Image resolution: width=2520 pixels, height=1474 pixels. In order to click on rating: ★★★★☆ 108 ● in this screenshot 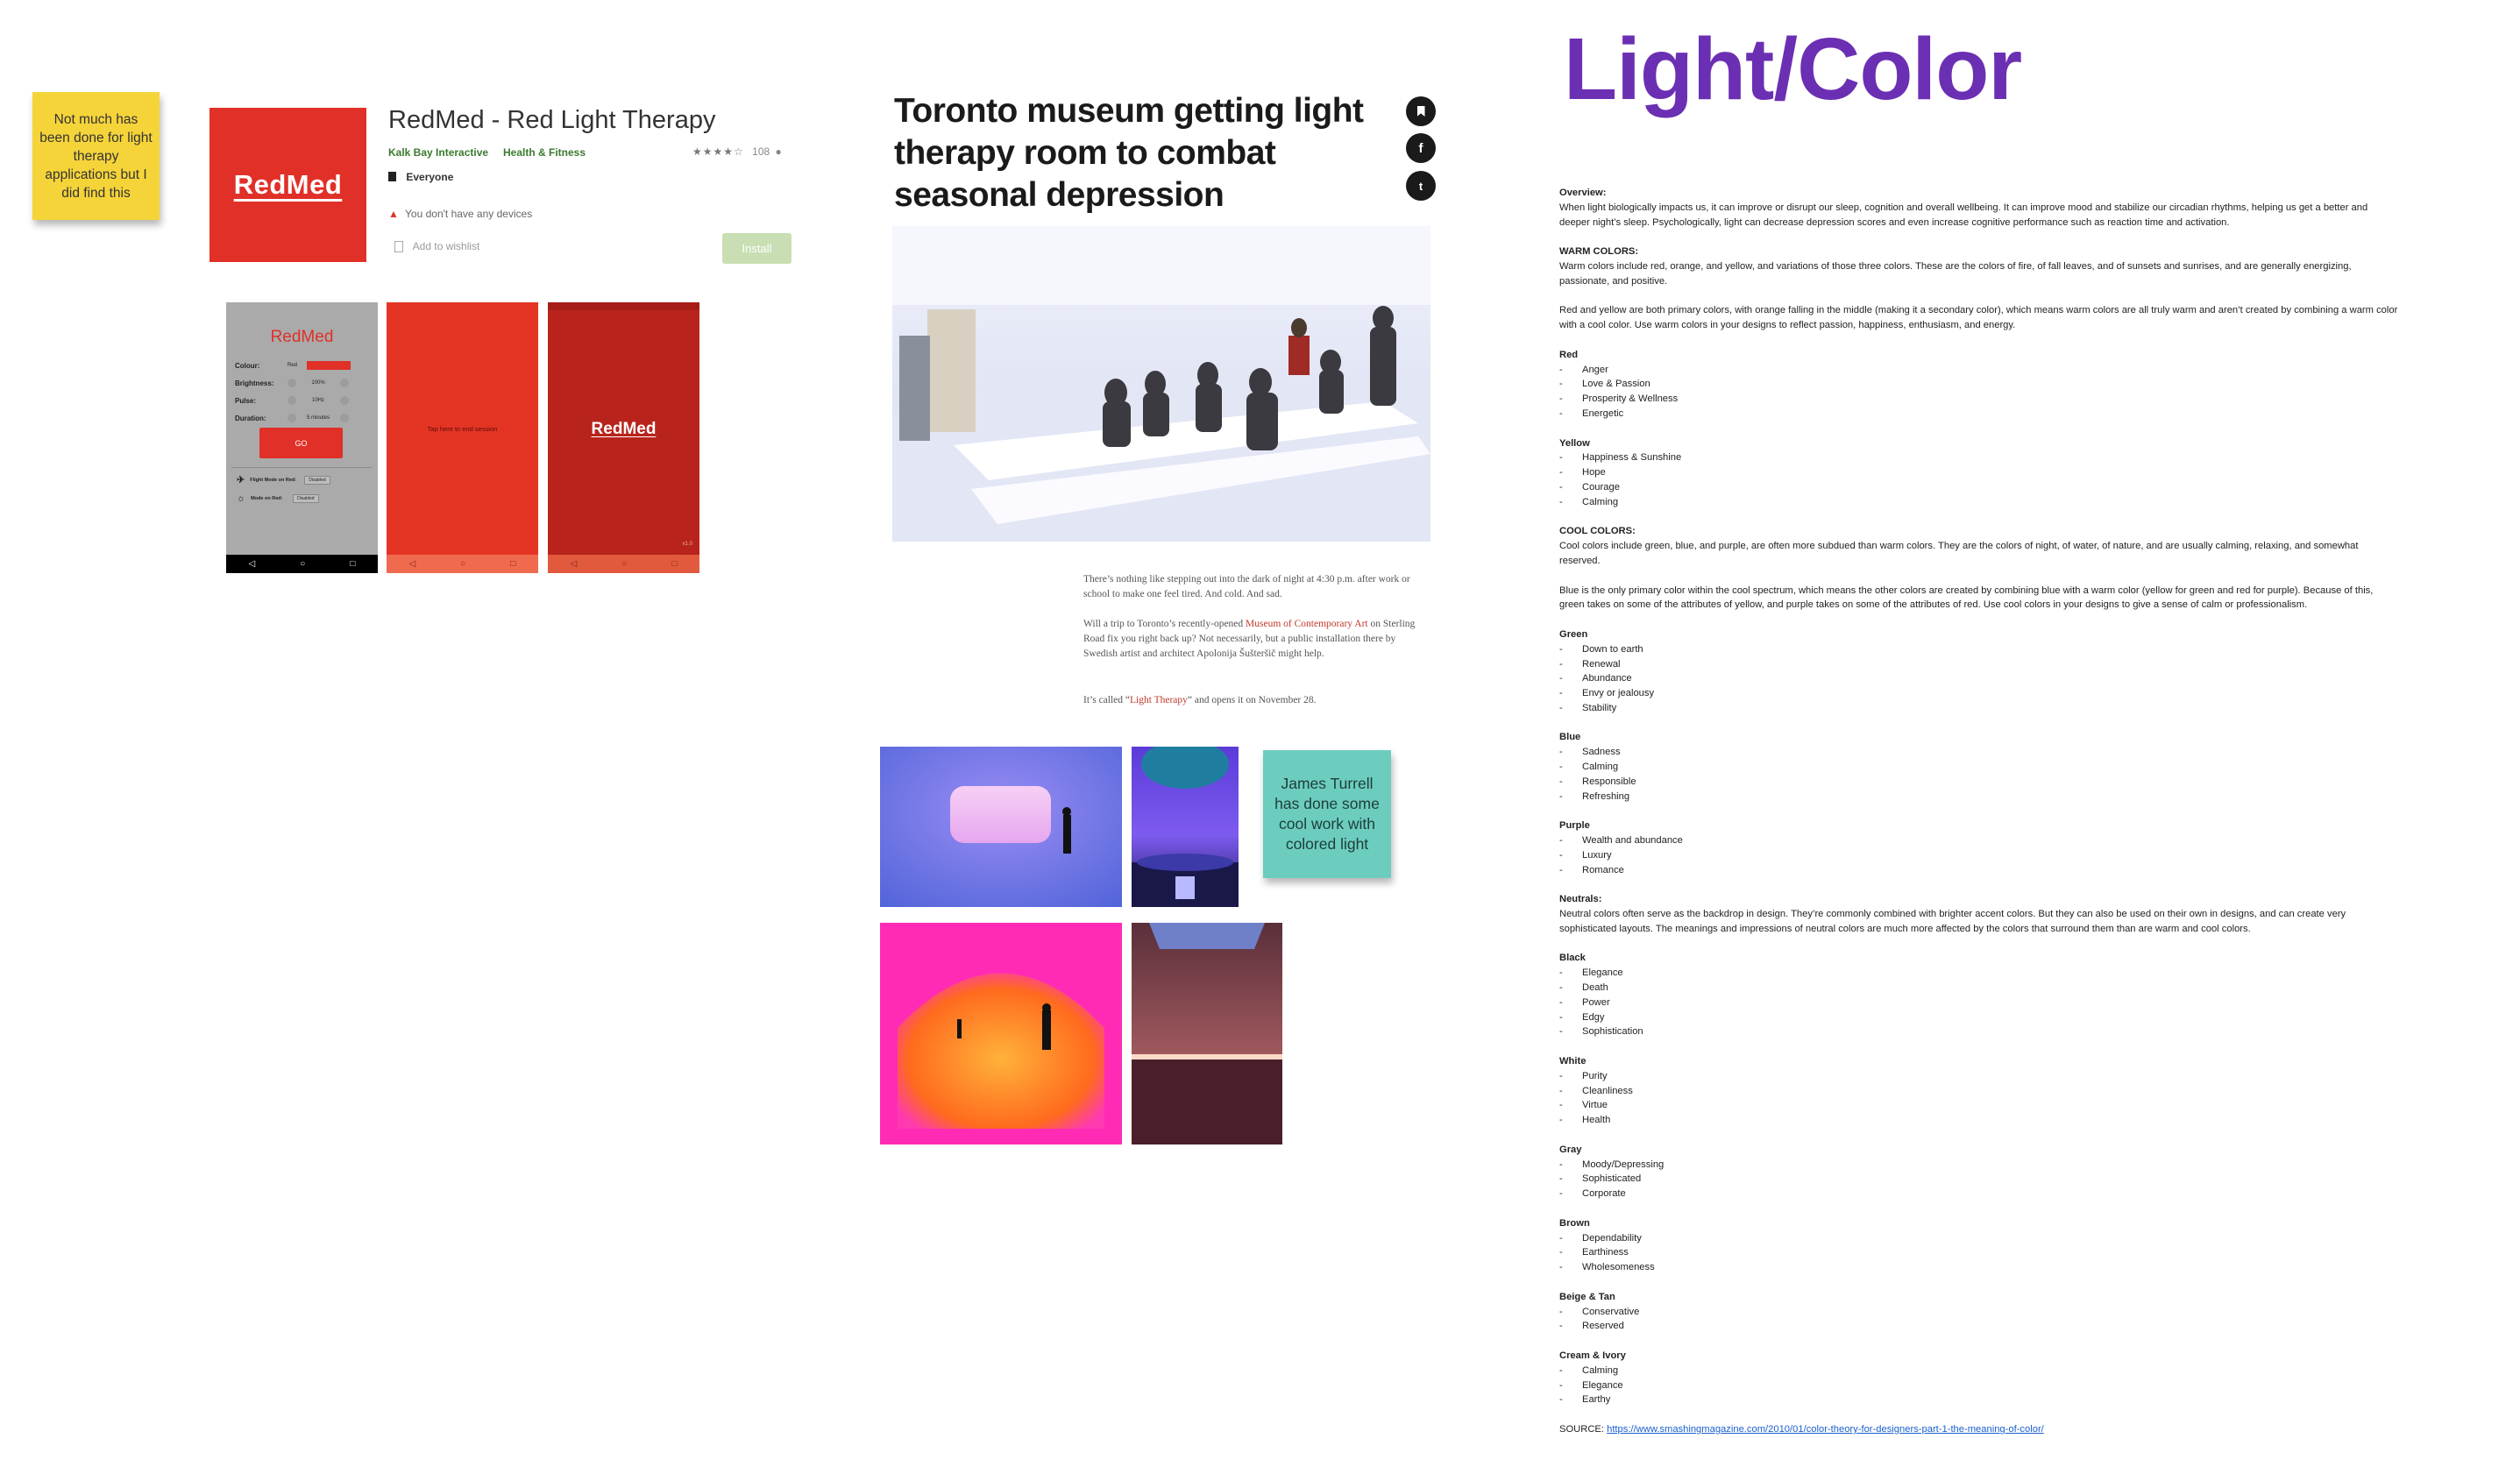, I will do `click(737, 151)`.